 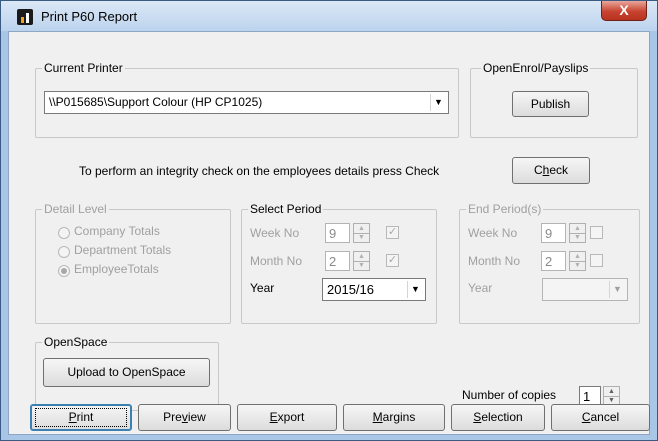 What do you see at coordinates (551, 170) in the screenshot?
I see `check-button: Check` at bounding box center [551, 170].